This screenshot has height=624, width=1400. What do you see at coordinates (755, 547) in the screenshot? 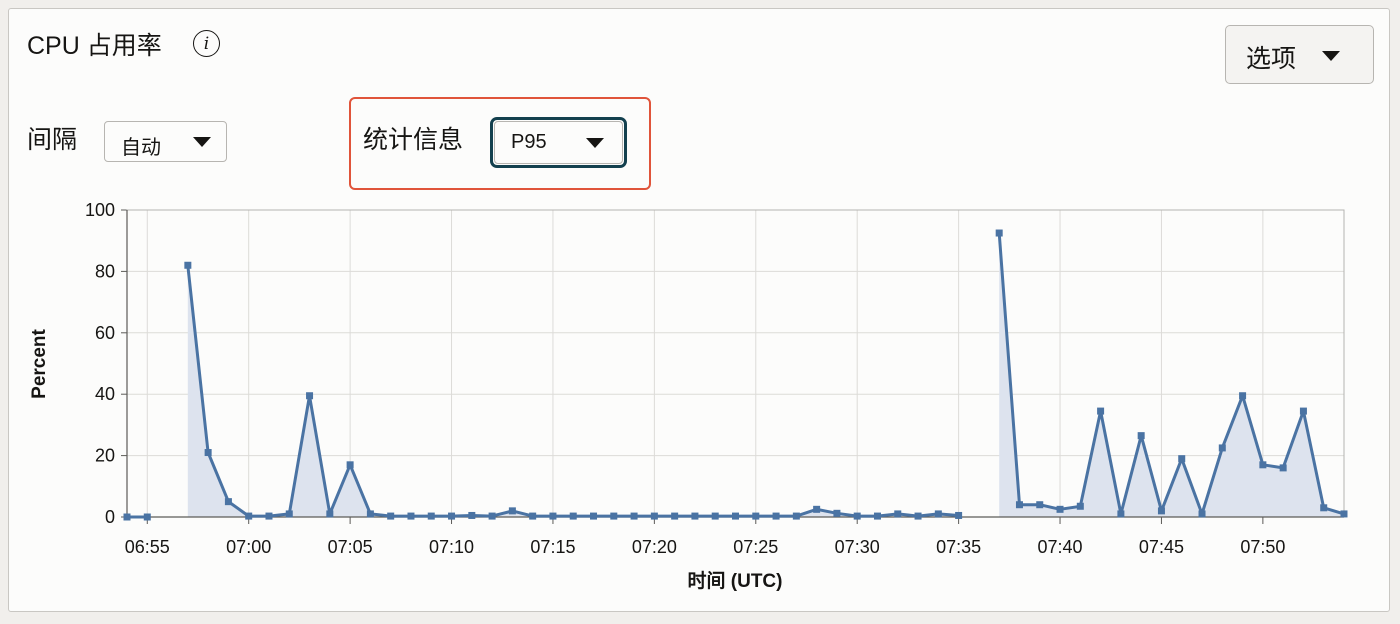
I see `x-tick-label: 07:25` at bounding box center [755, 547].